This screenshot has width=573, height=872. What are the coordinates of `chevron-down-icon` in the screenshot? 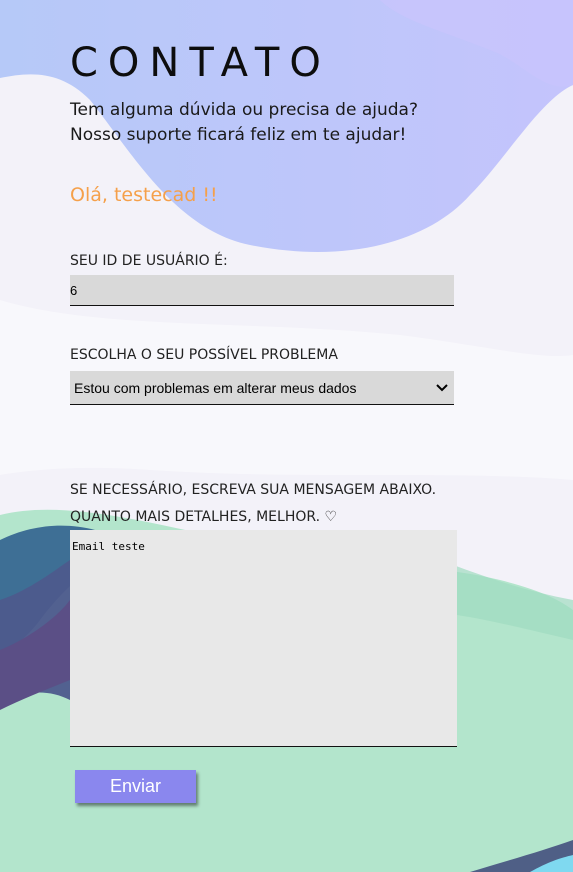 It's located at (442, 388).